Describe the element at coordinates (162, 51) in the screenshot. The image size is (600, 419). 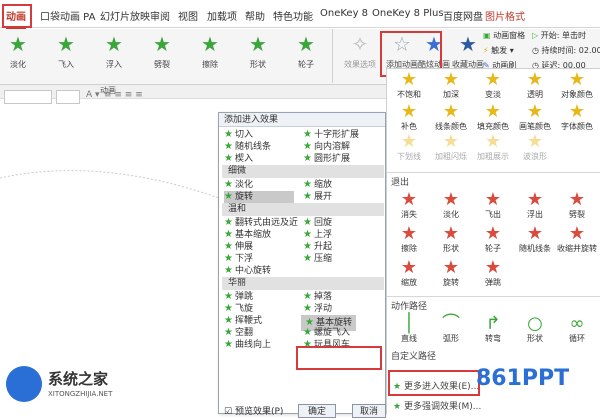
I see `effect-split: ★ 劈裂` at that location.